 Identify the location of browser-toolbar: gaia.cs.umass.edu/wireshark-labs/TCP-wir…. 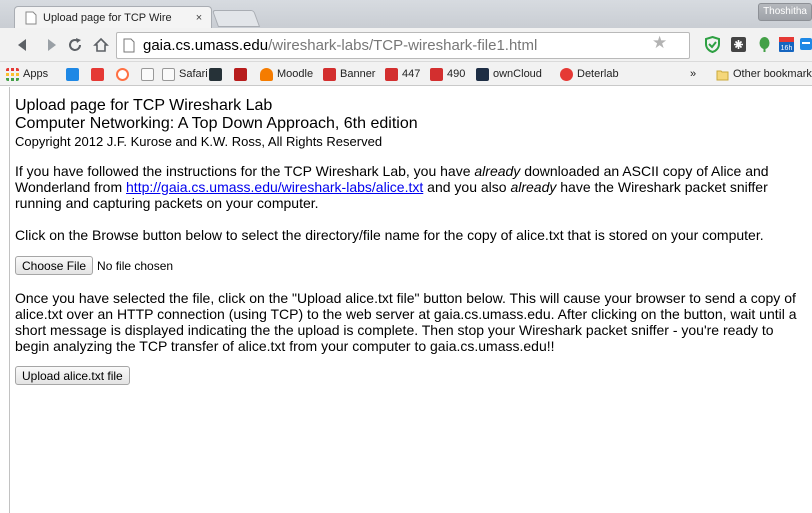
(406, 45).